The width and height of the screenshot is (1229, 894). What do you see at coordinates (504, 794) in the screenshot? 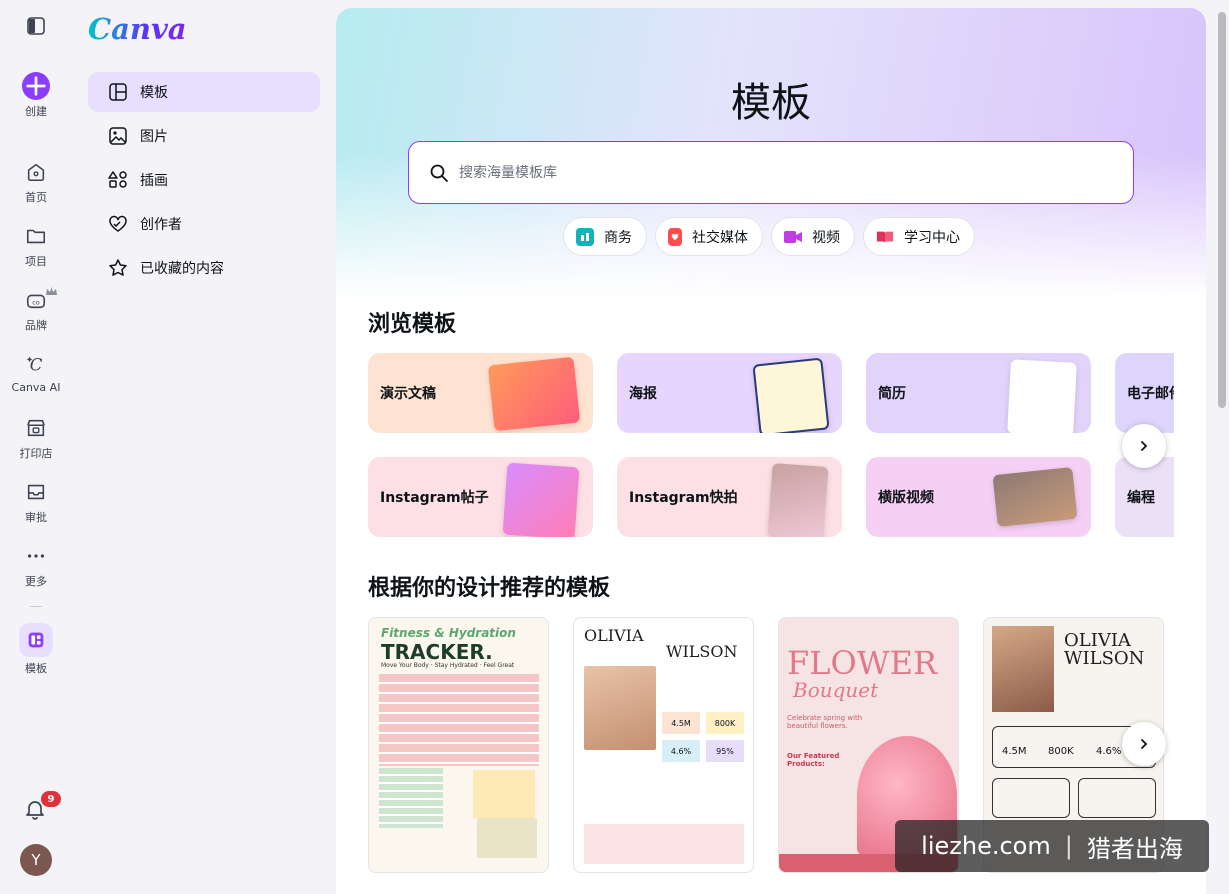
I see `note-paper` at bounding box center [504, 794].